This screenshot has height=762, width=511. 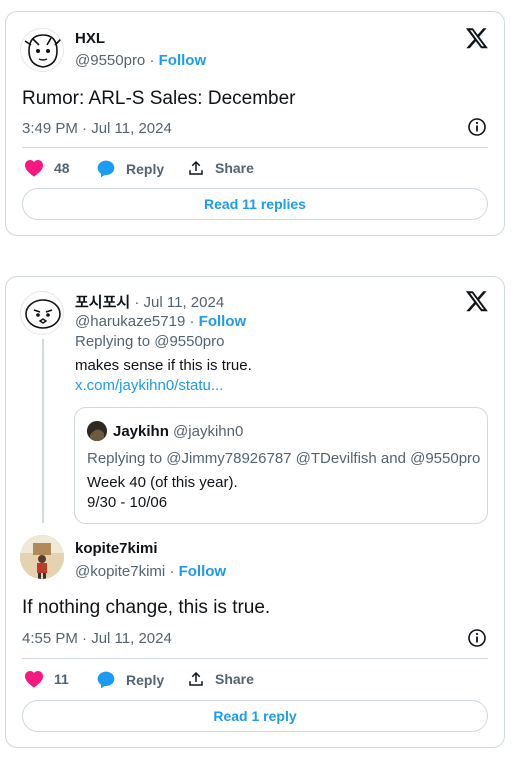 I want to click on author-name: 포시포시, so click(x=102, y=302).